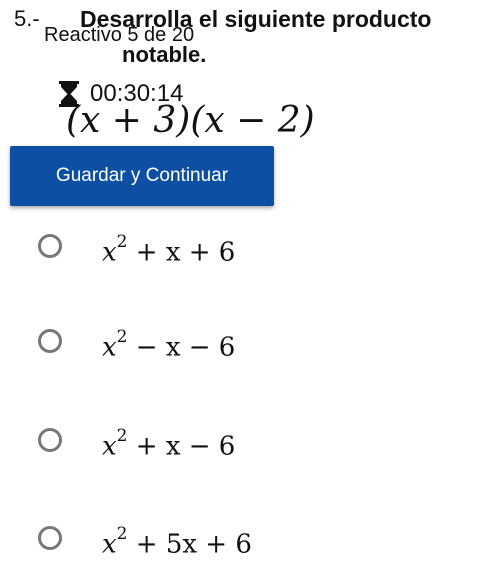  I want to click on question-title-continued: notable., so click(164, 54).